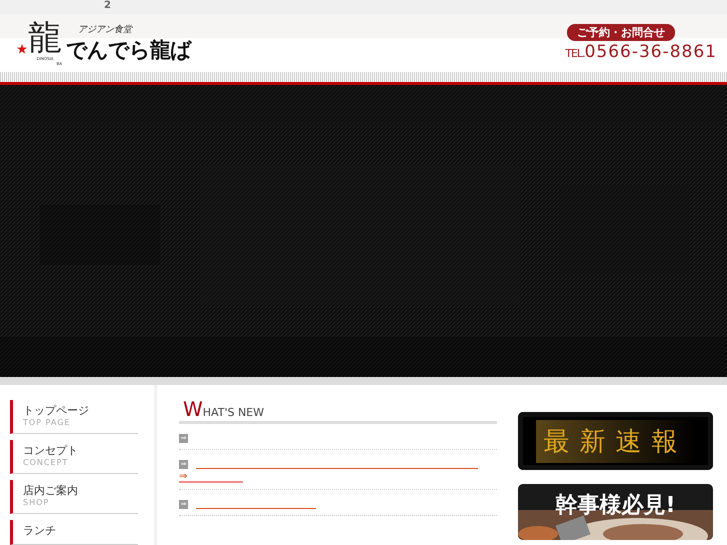 This screenshot has height=545, width=727. I want to click on star-icon, so click(22, 49).